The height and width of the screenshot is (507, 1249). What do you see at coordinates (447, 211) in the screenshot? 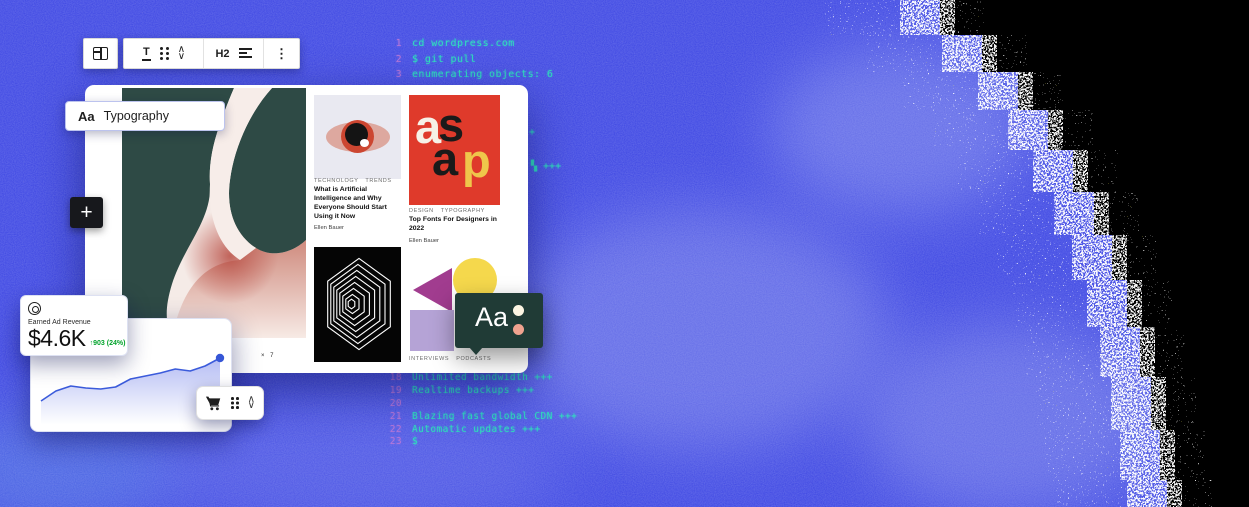
I see `article-tags: DESIGN TYPOGRAPHY` at bounding box center [447, 211].